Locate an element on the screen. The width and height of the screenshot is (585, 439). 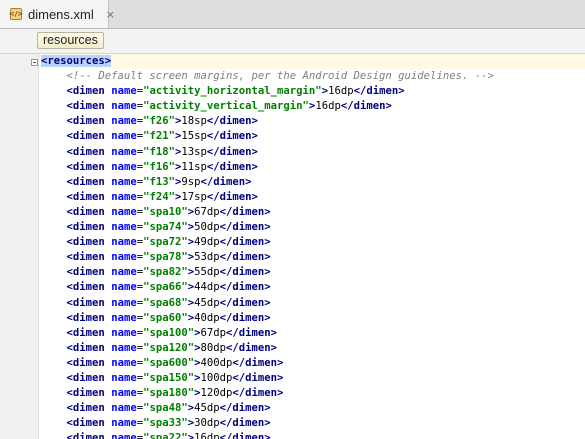
dimen-value: 18sp is located at coordinates (194, 121).